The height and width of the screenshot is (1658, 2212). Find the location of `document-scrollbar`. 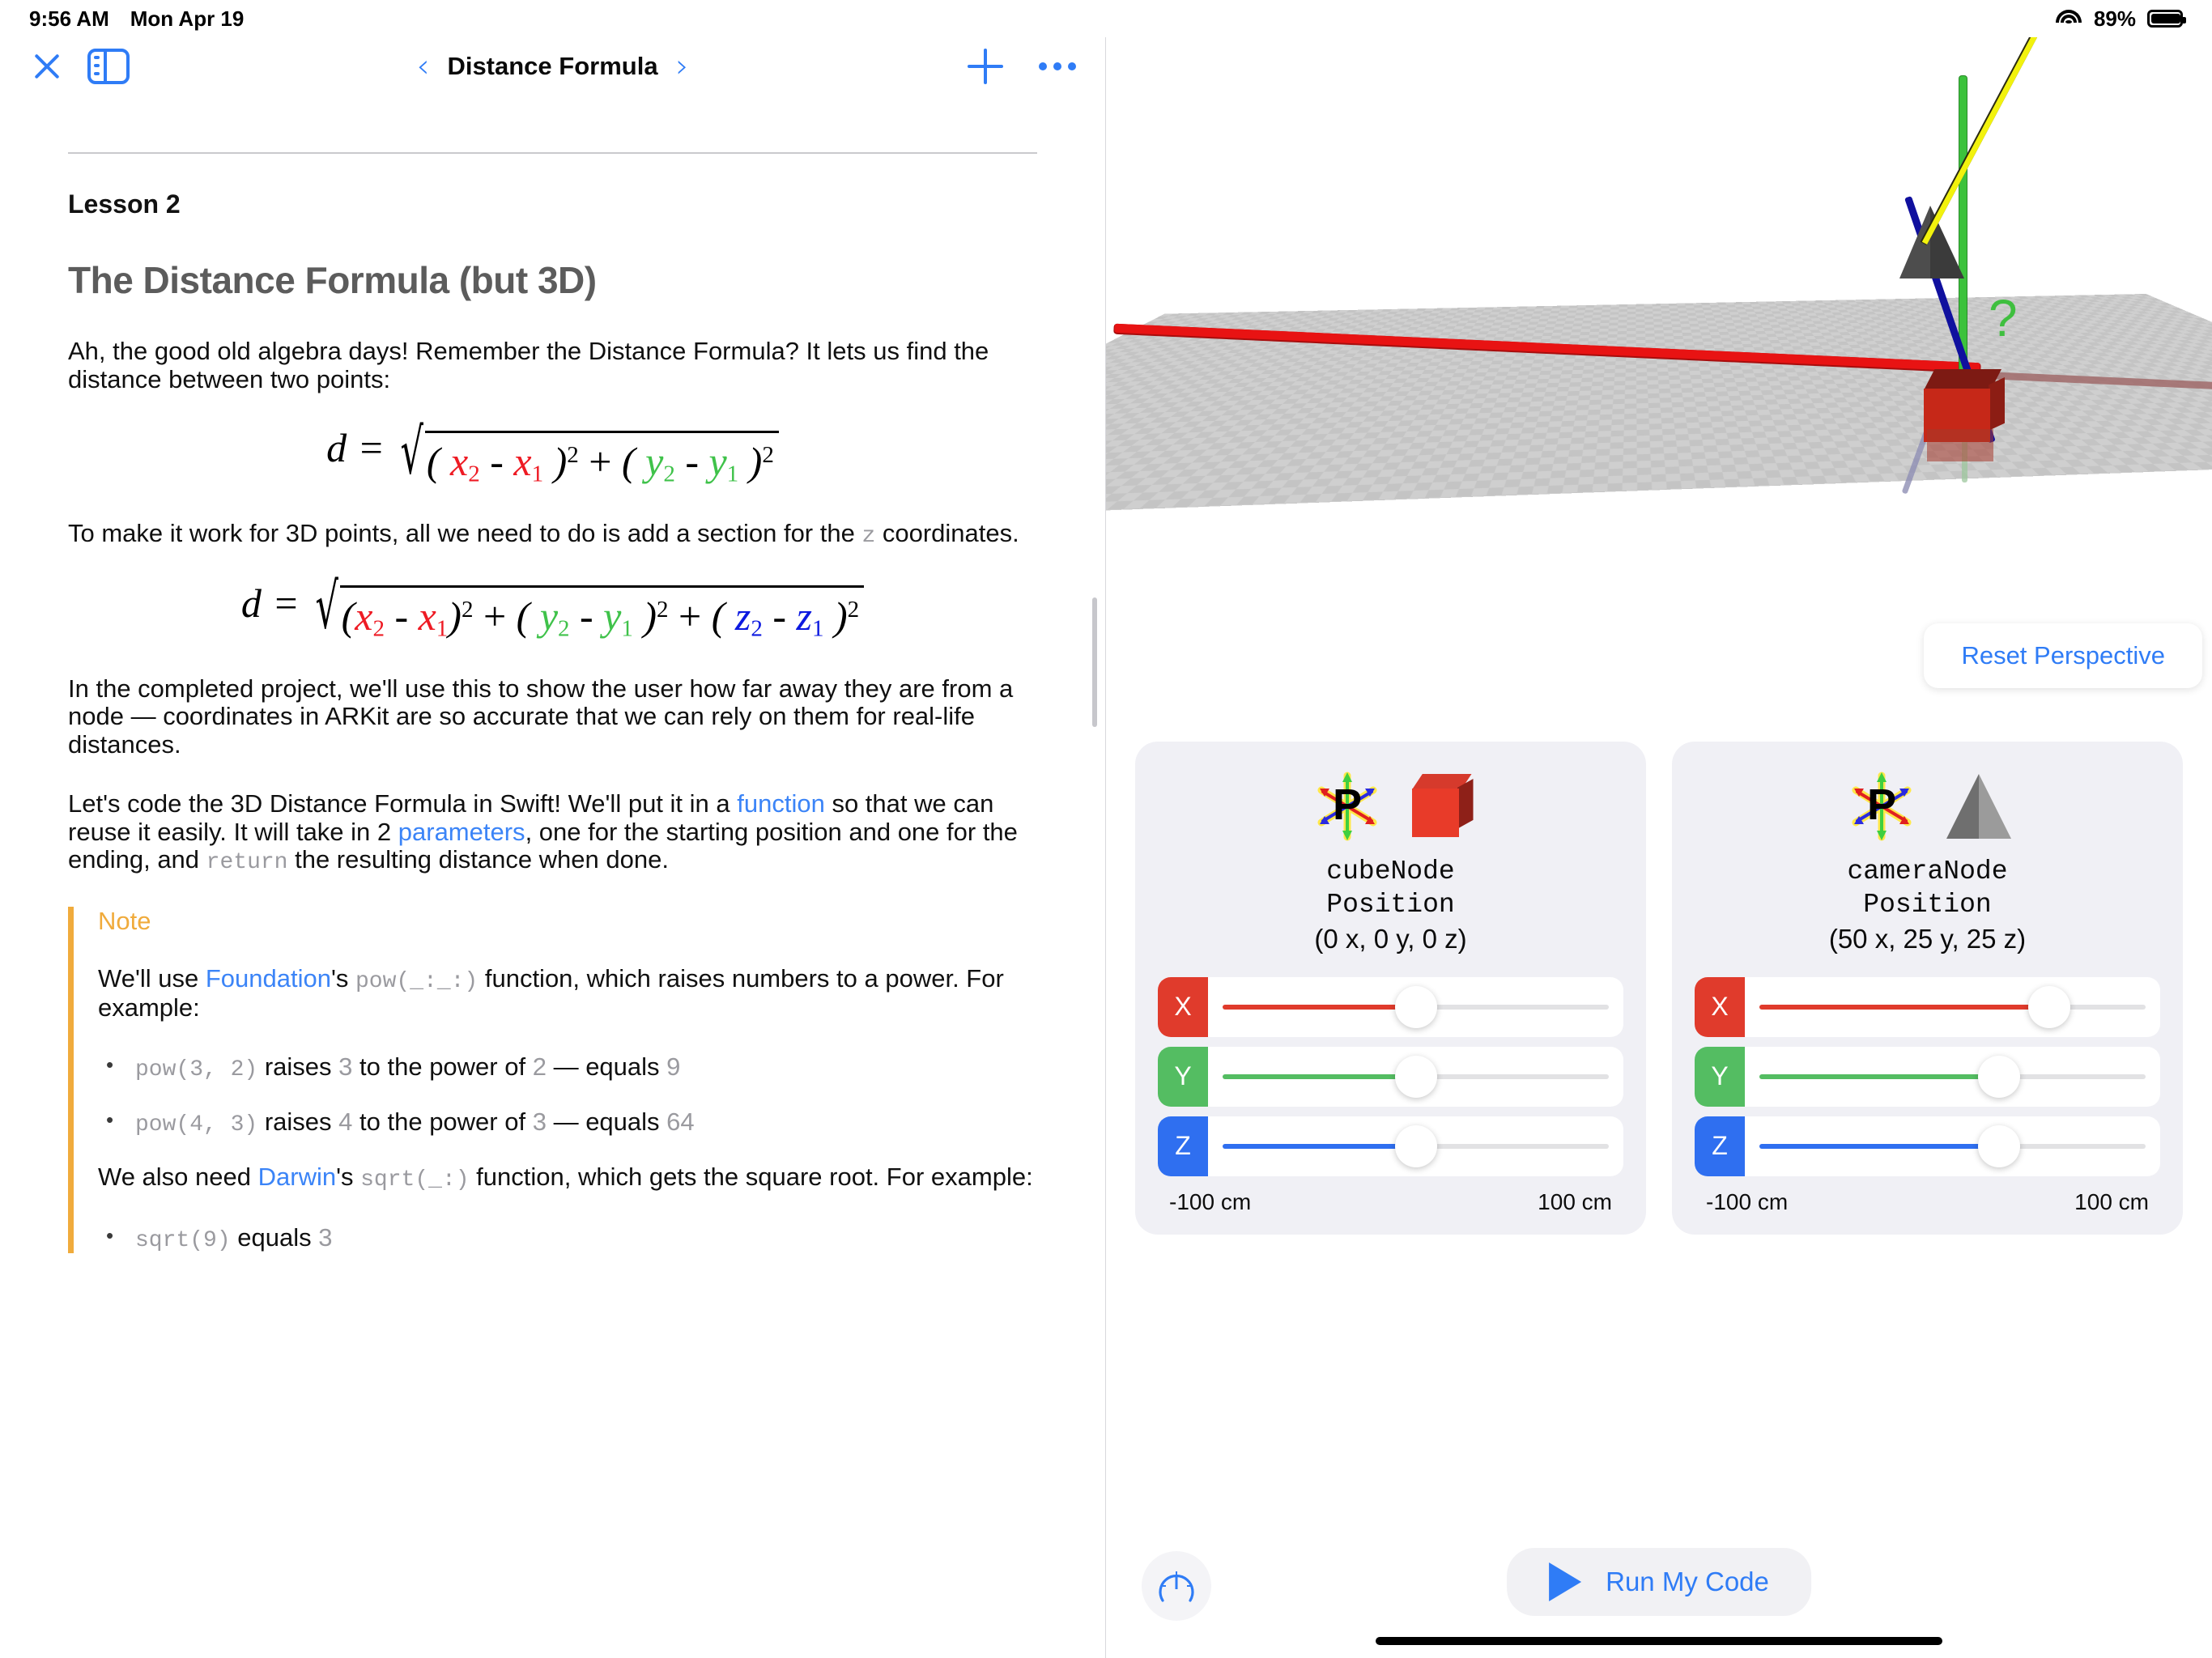

document-scrollbar is located at coordinates (1095, 662).